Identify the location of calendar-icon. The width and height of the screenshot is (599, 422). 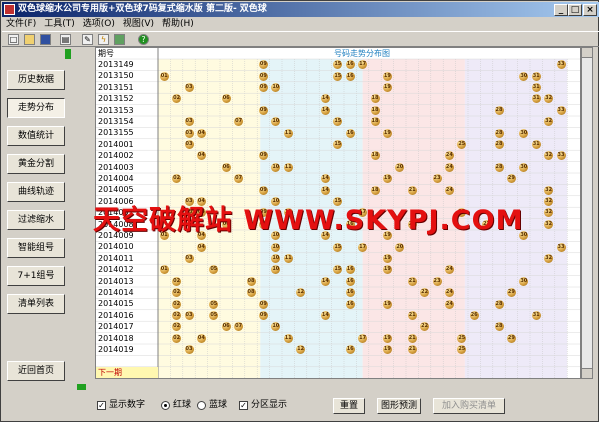
(119, 39).